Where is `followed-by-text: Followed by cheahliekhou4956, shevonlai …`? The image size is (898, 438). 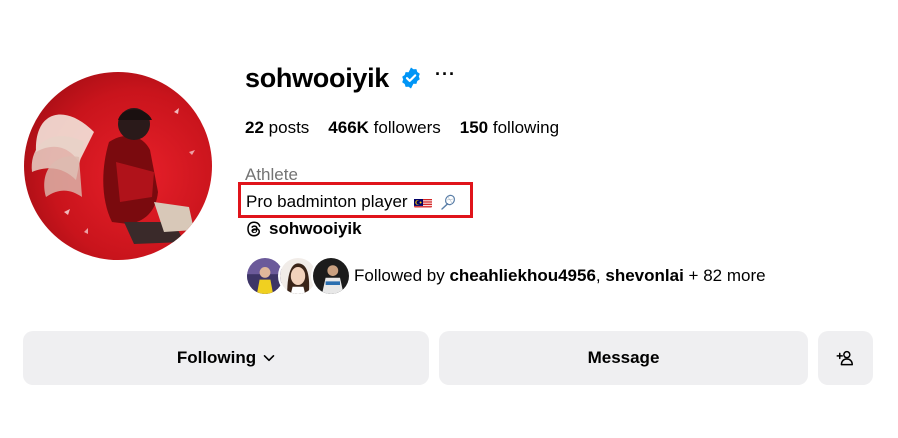 followed-by-text: Followed by cheahliekhou4956, shevonlai … is located at coordinates (560, 276).